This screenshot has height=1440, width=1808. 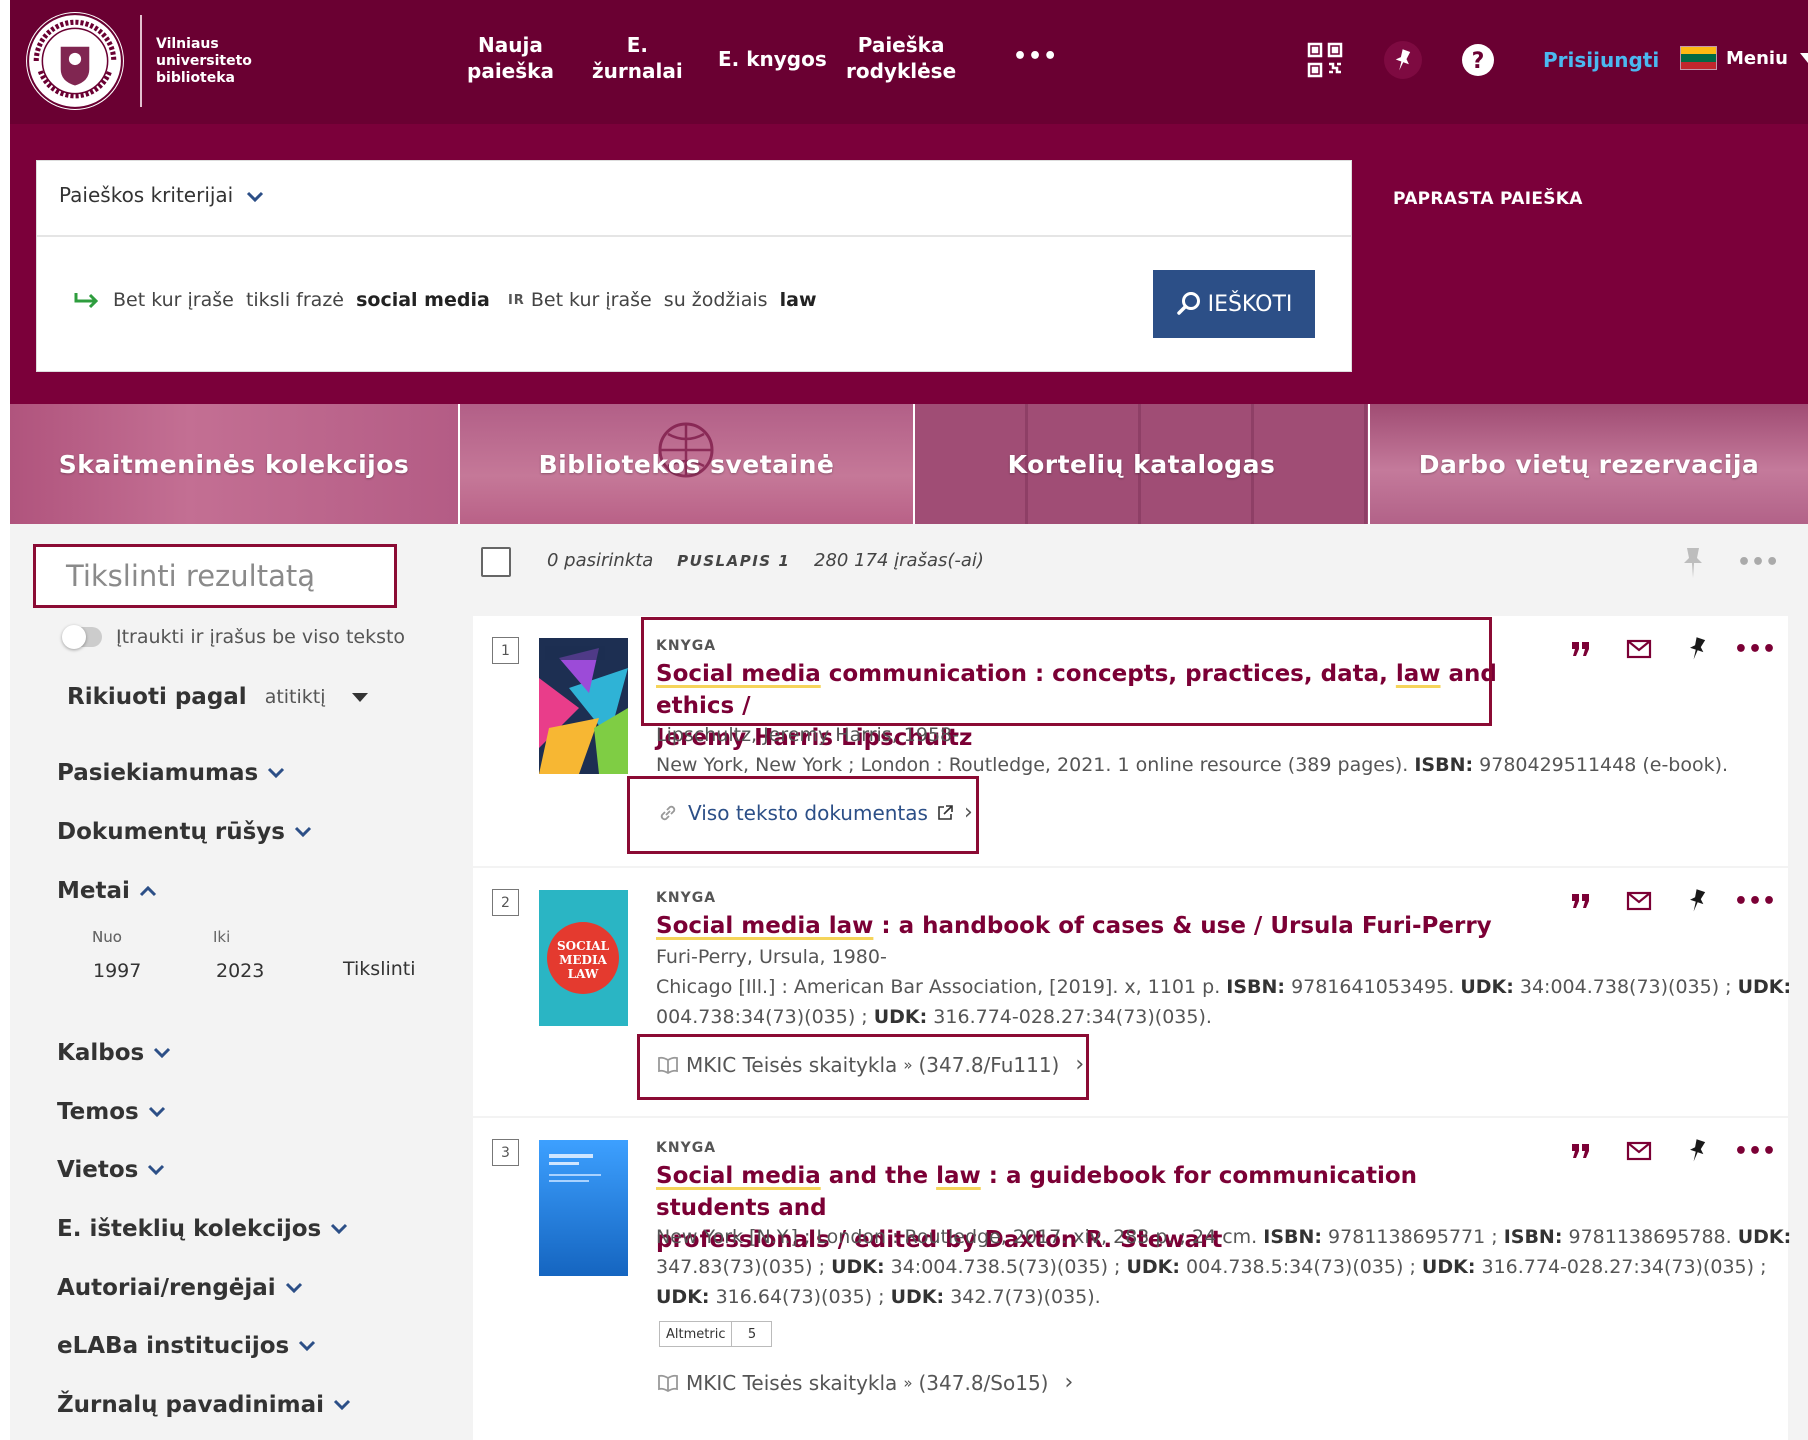 I want to click on tile-label: Kortelių katalogas, so click(x=1141, y=464).